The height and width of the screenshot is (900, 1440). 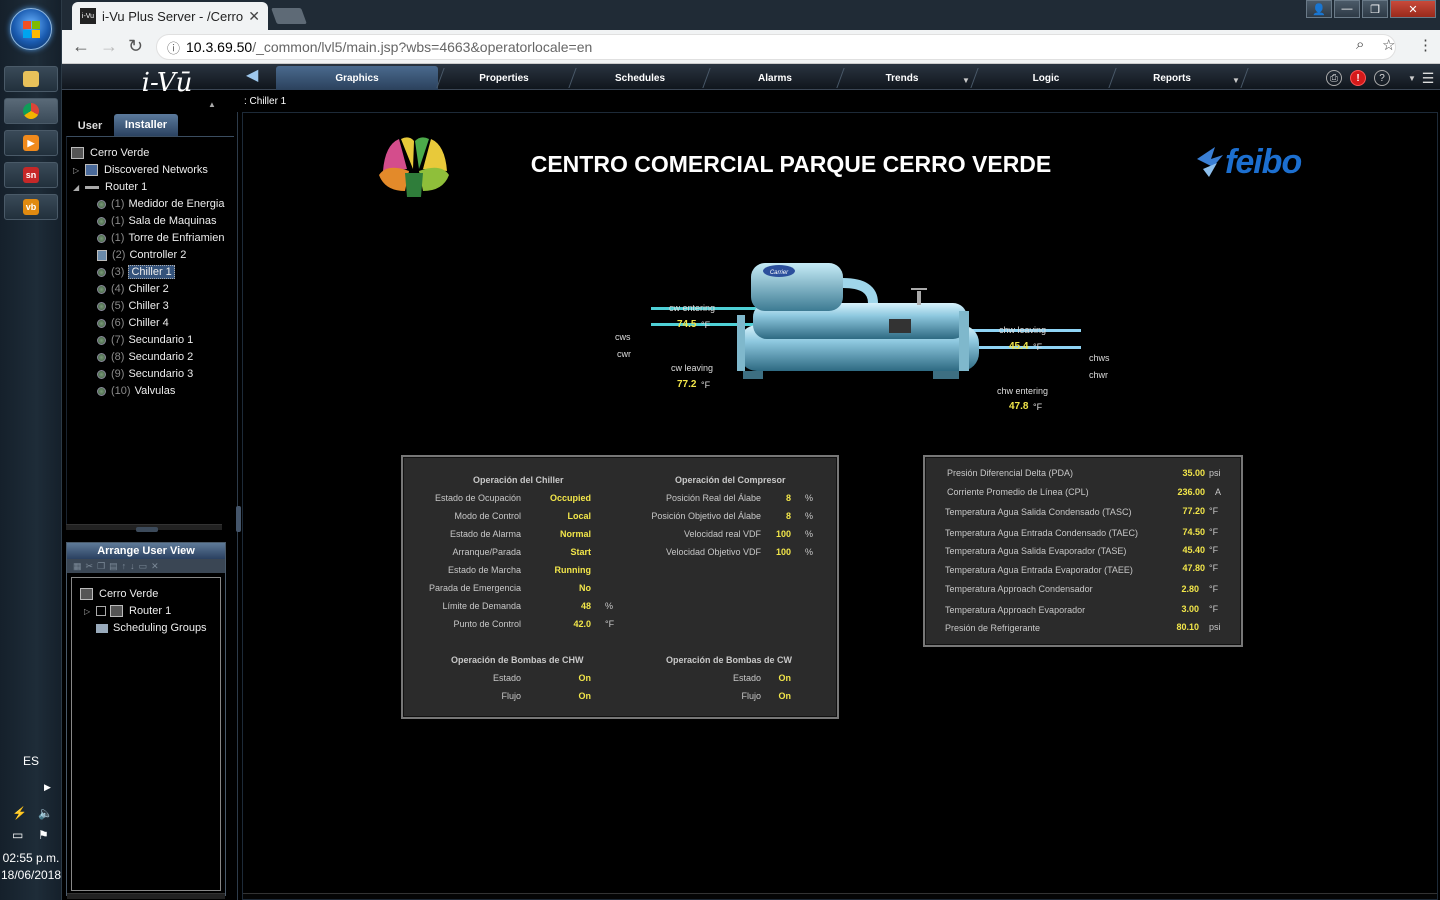 What do you see at coordinates (31, 761) in the screenshot?
I see `language-indicator: ES` at bounding box center [31, 761].